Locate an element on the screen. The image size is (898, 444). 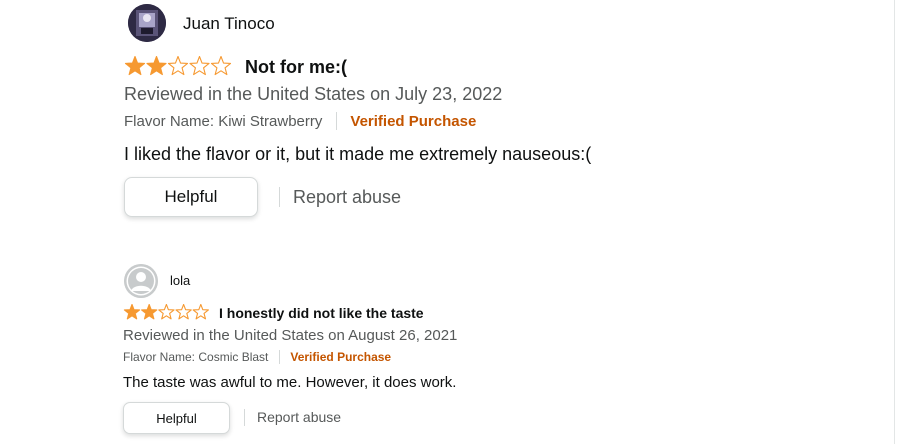
flavor-name: Flavor Name: Kiwi Strawberry is located at coordinates (223, 121).